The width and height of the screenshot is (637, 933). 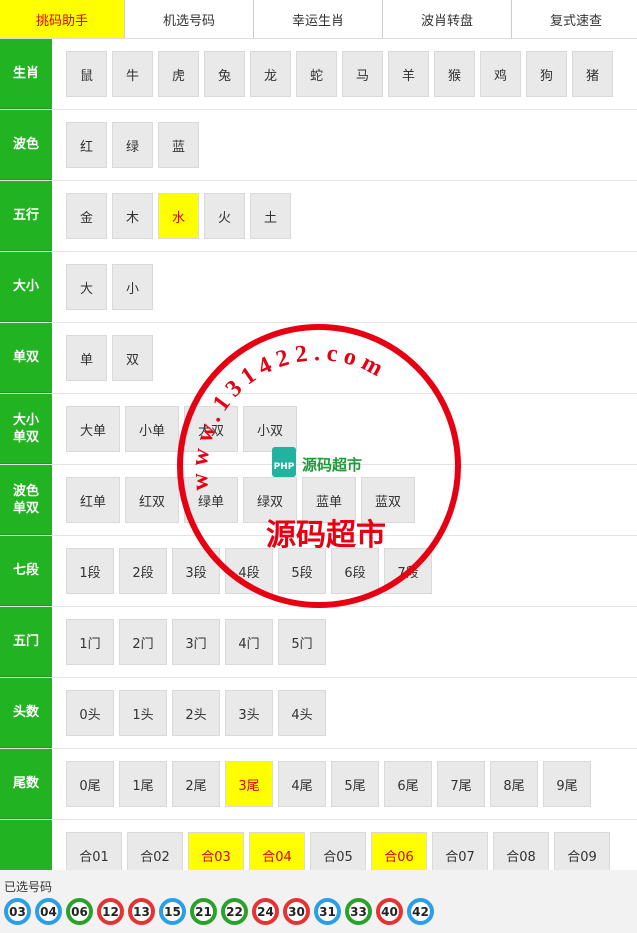 What do you see at coordinates (389, 911) in the screenshot?
I see `number-ball: 40` at bounding box center [389, 911].